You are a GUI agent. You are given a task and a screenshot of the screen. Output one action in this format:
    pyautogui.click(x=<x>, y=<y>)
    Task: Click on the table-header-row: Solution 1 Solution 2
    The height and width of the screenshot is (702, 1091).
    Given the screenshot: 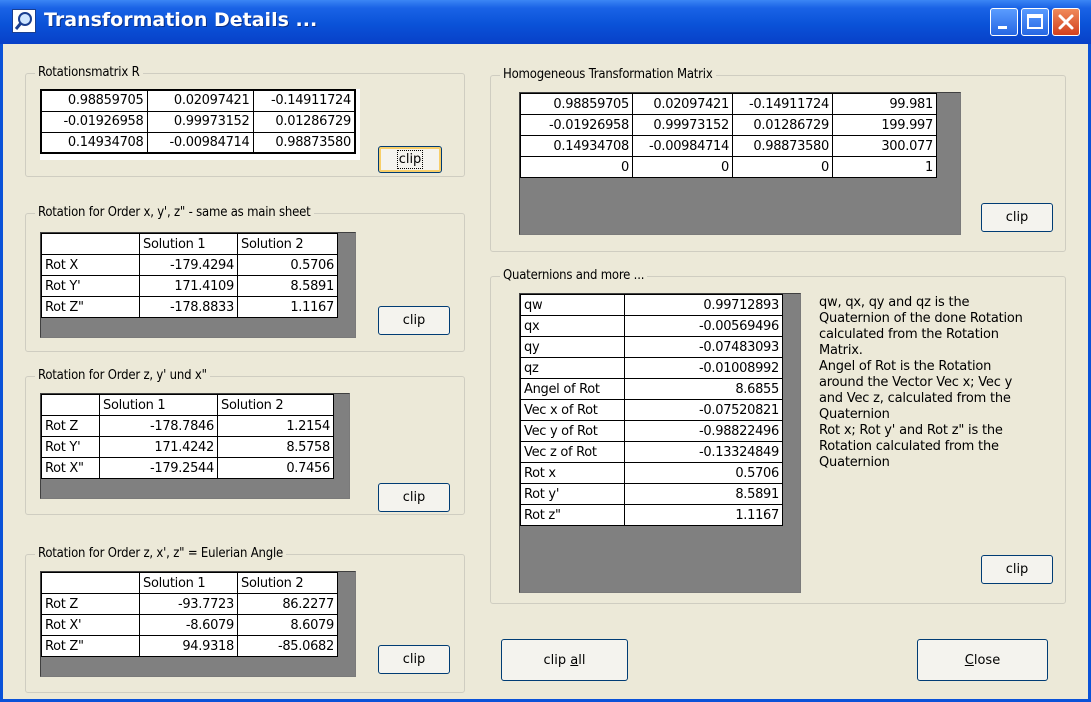 What is the action you would take?
    pyautogui.click(x=189, y=583)
    